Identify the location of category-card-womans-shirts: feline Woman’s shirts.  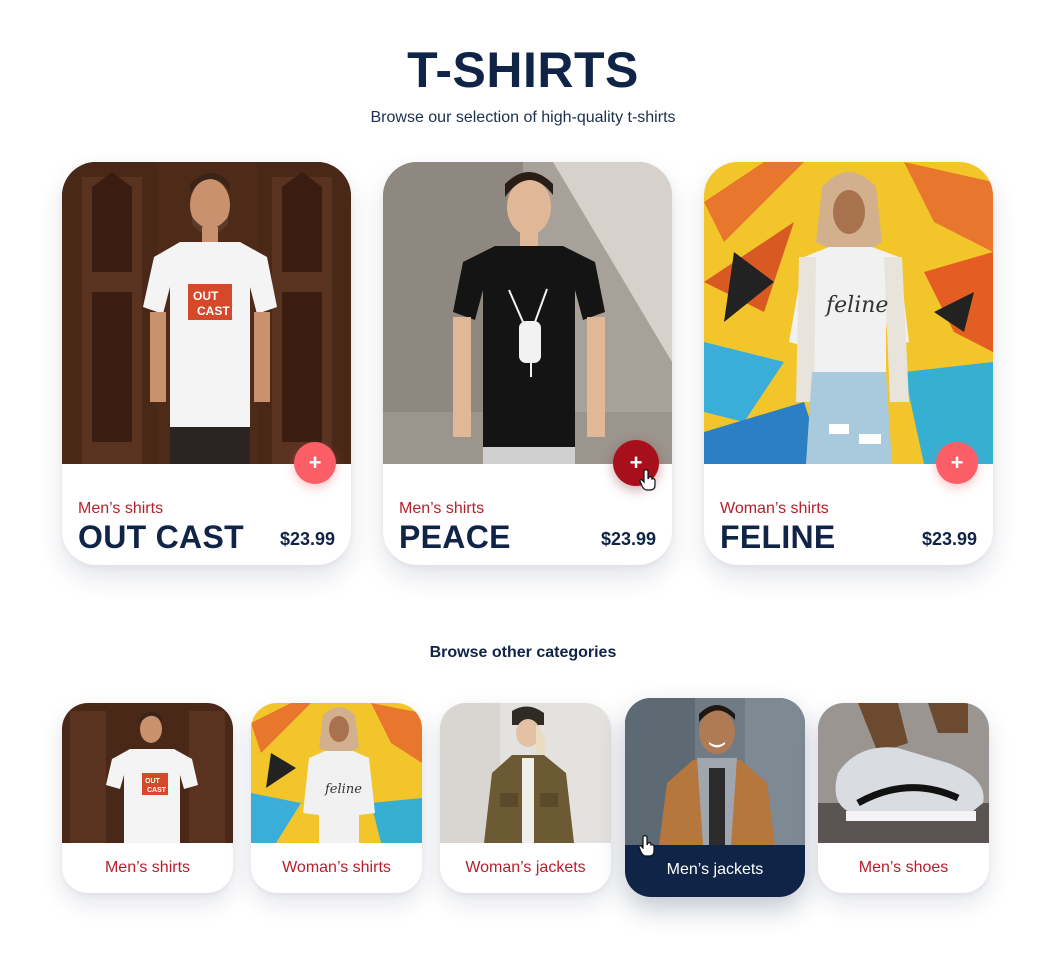
(336, 798).